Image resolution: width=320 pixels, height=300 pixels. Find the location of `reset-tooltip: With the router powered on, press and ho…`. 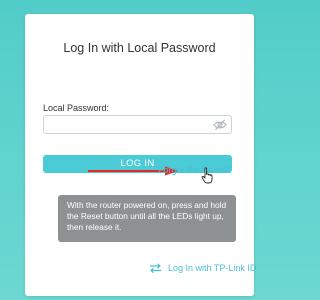

reset-tooltip: With the router powered on, press and ho… is located at coordinates (147, 218).